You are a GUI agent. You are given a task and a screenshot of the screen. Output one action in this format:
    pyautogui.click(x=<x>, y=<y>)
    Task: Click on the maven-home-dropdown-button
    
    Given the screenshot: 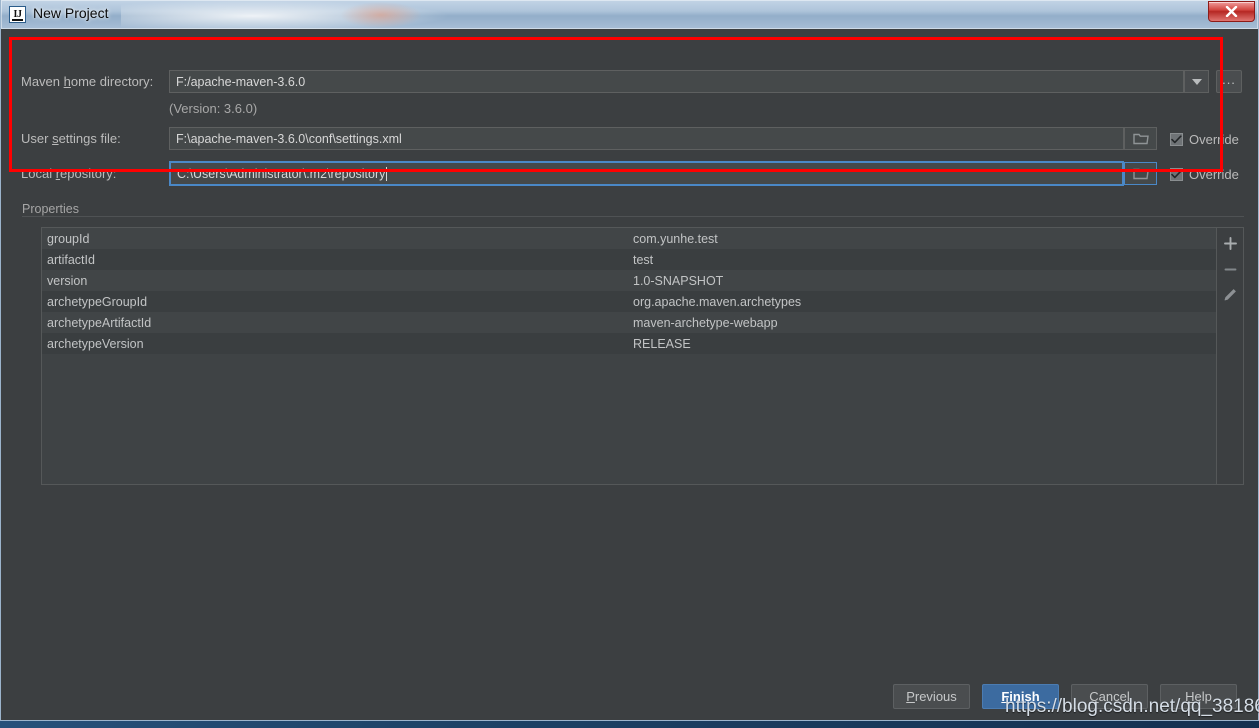 What is the action you would take?
    pyautogui.click(x=1196, y=81)
    